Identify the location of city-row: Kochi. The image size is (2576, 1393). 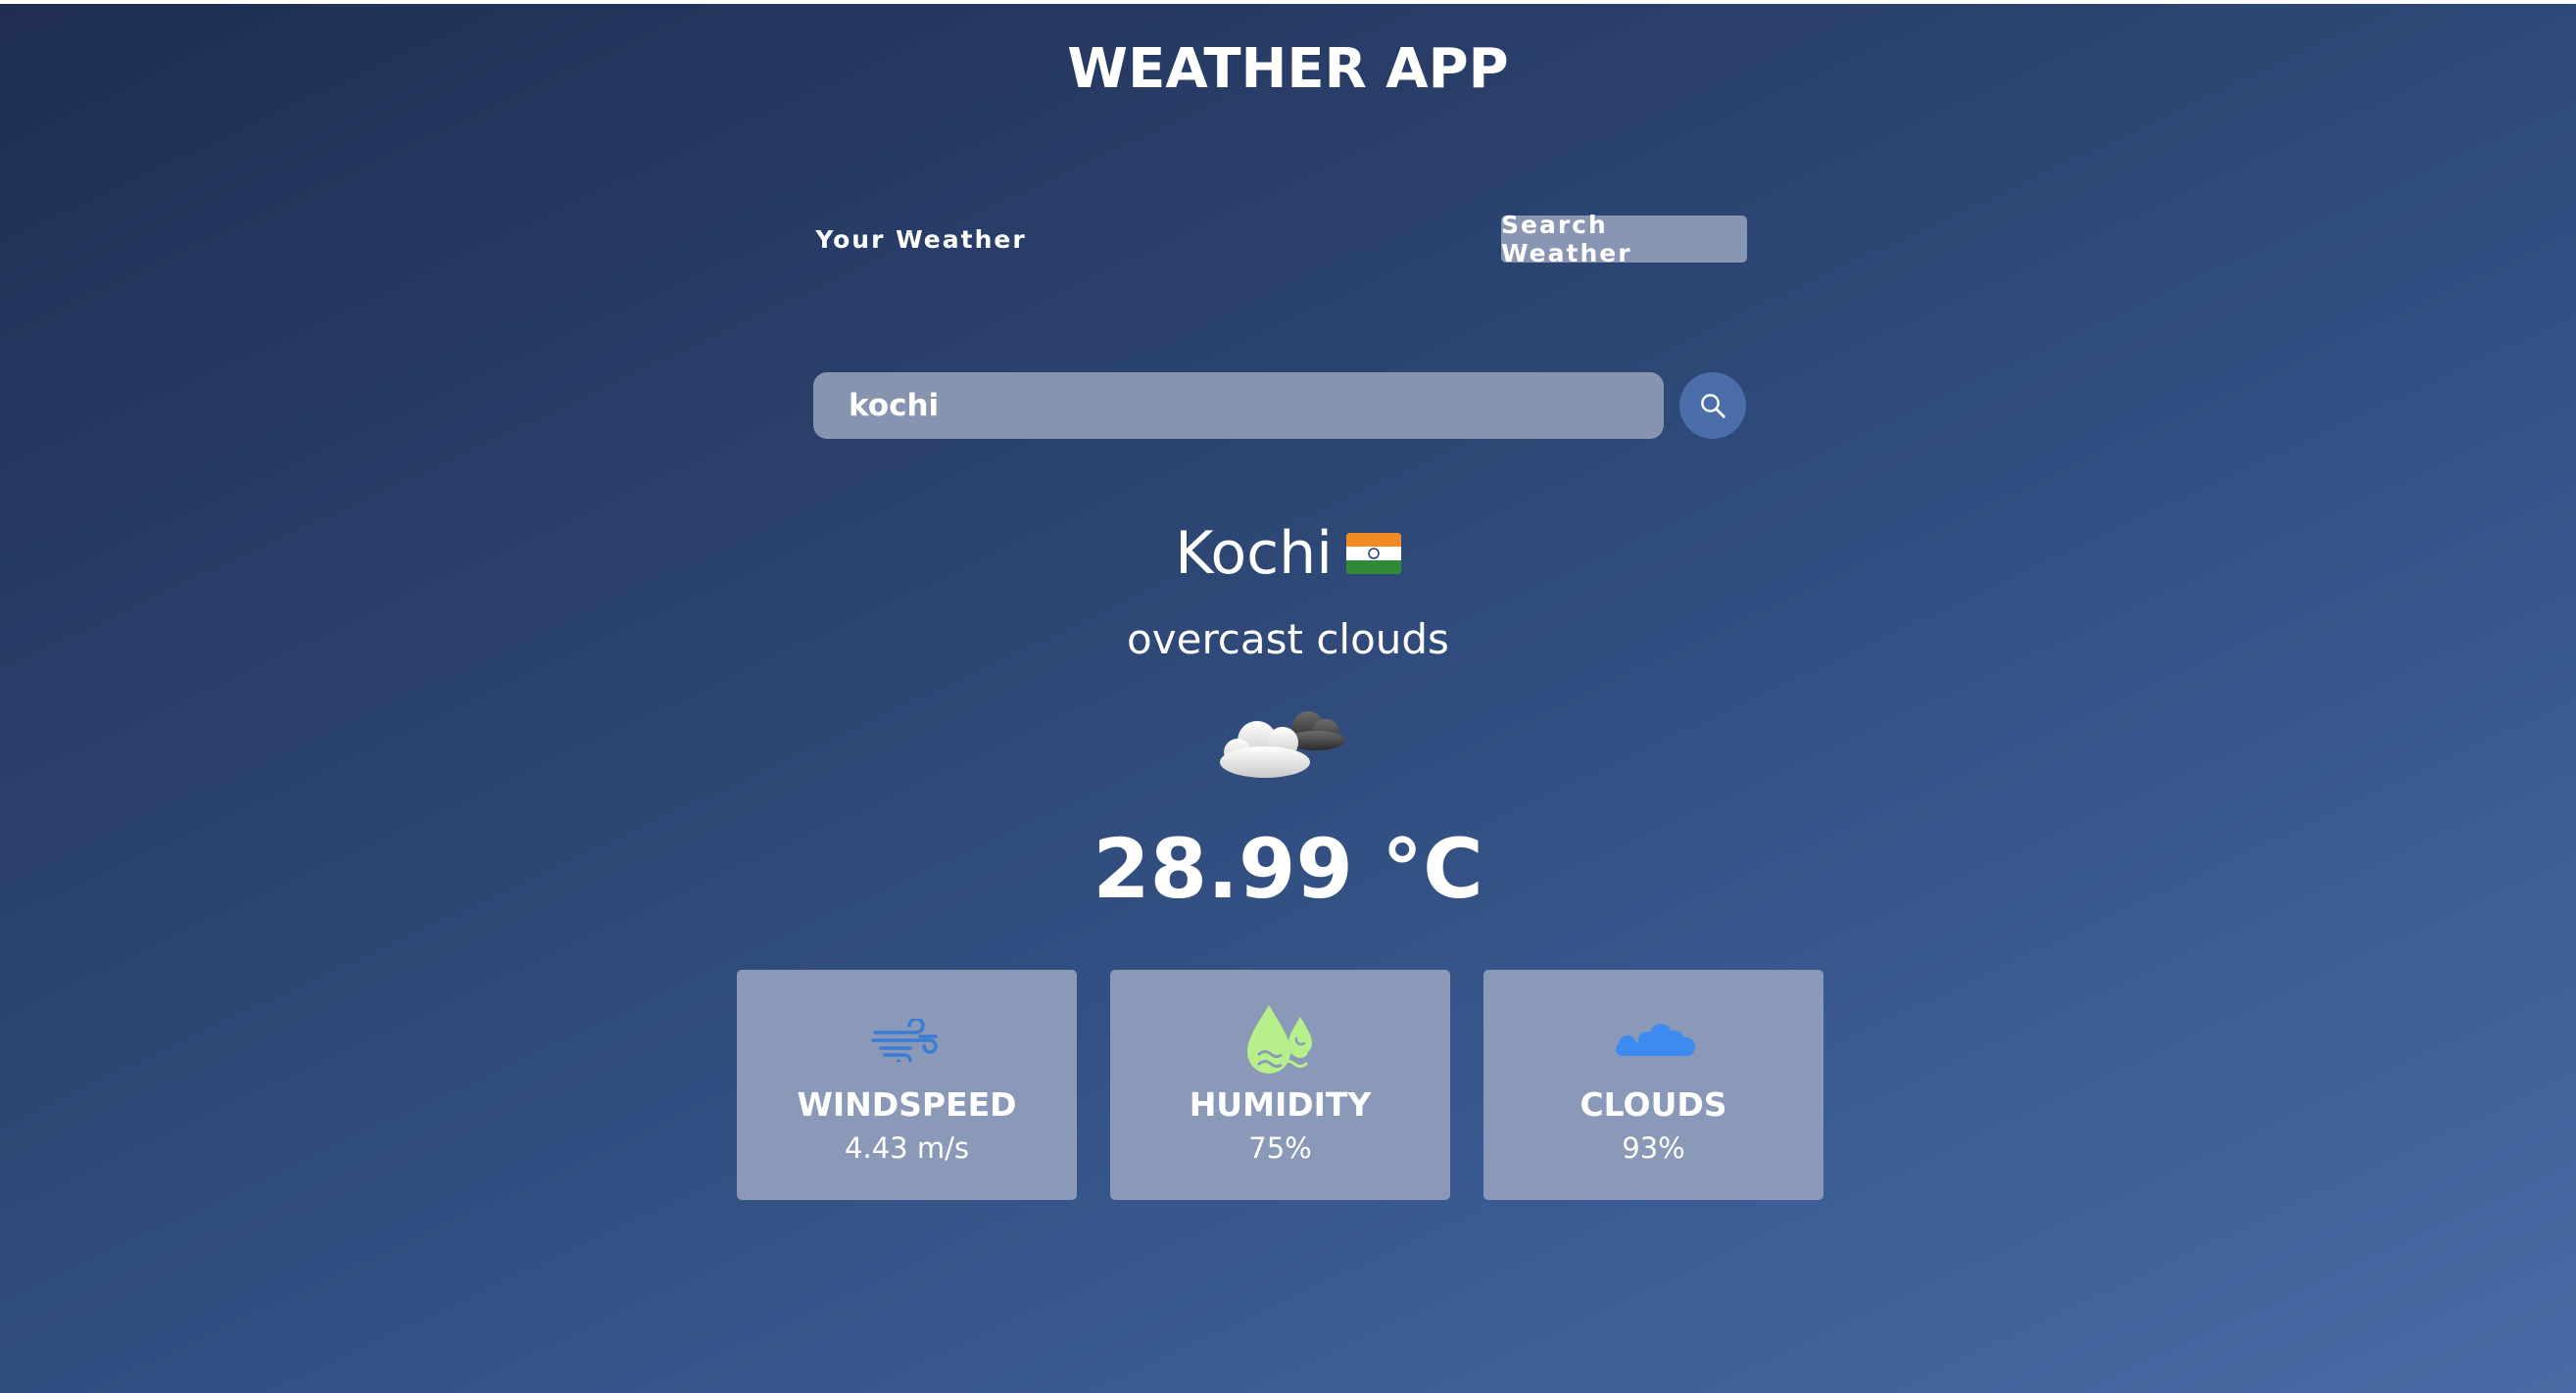
(1288, 553).